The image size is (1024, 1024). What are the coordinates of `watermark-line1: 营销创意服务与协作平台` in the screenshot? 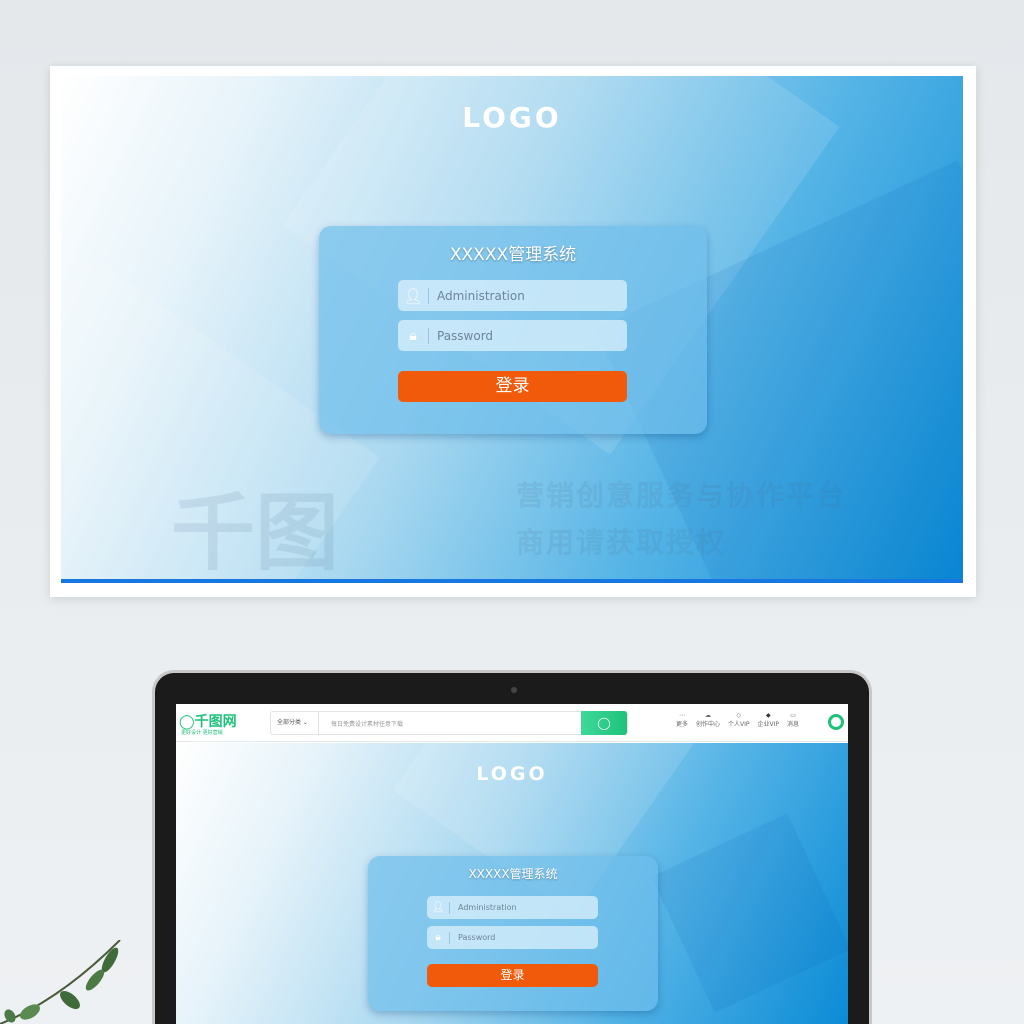 It's located at (681, 495).